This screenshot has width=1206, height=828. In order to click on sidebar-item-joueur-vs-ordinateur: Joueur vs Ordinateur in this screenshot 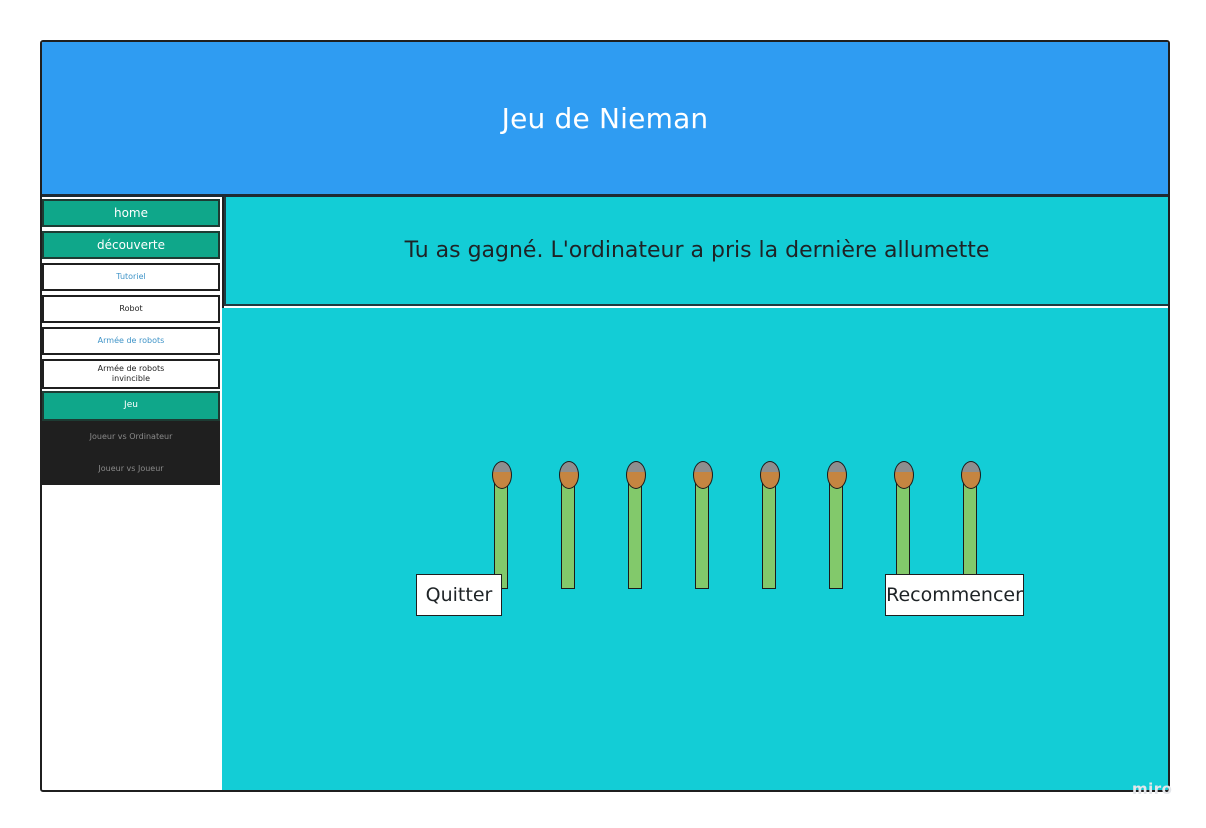, I will do `click(131, 437)`.